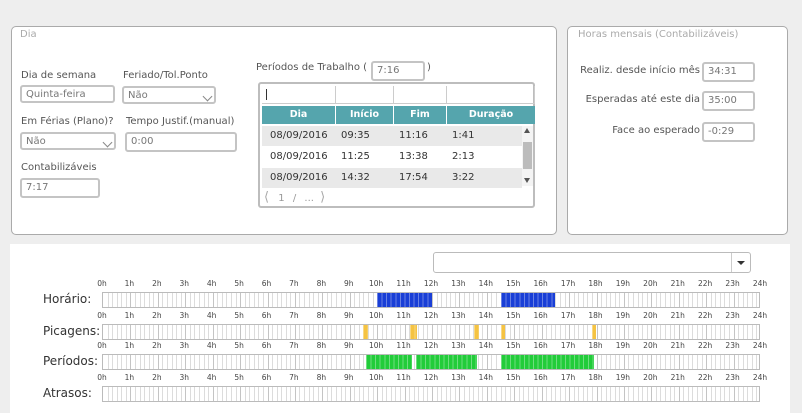 The width and height of the screenshot is (802, 413). Describe the element at coordinates (623, 283) in the screenshot. I see `hour-label: 19h` at that location.